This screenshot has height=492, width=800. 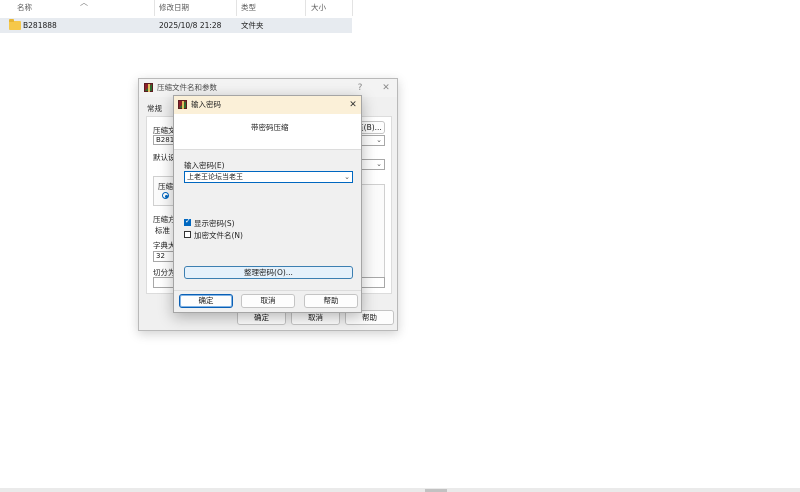 I want to click on encrypt-names-checkbox, so click(x=187, y=234).